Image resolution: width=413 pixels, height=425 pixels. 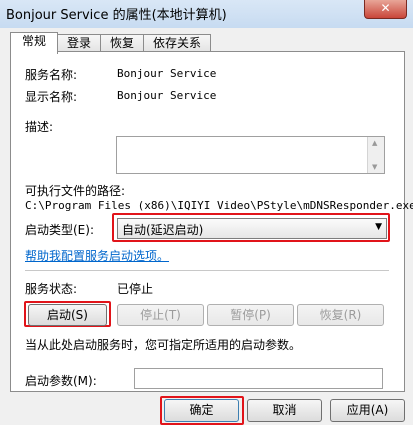 What do you see at coordinates (167, 73) in the screenshot?
I see `service-name-value: Bonjour Service` at bounding box center [167, 73].